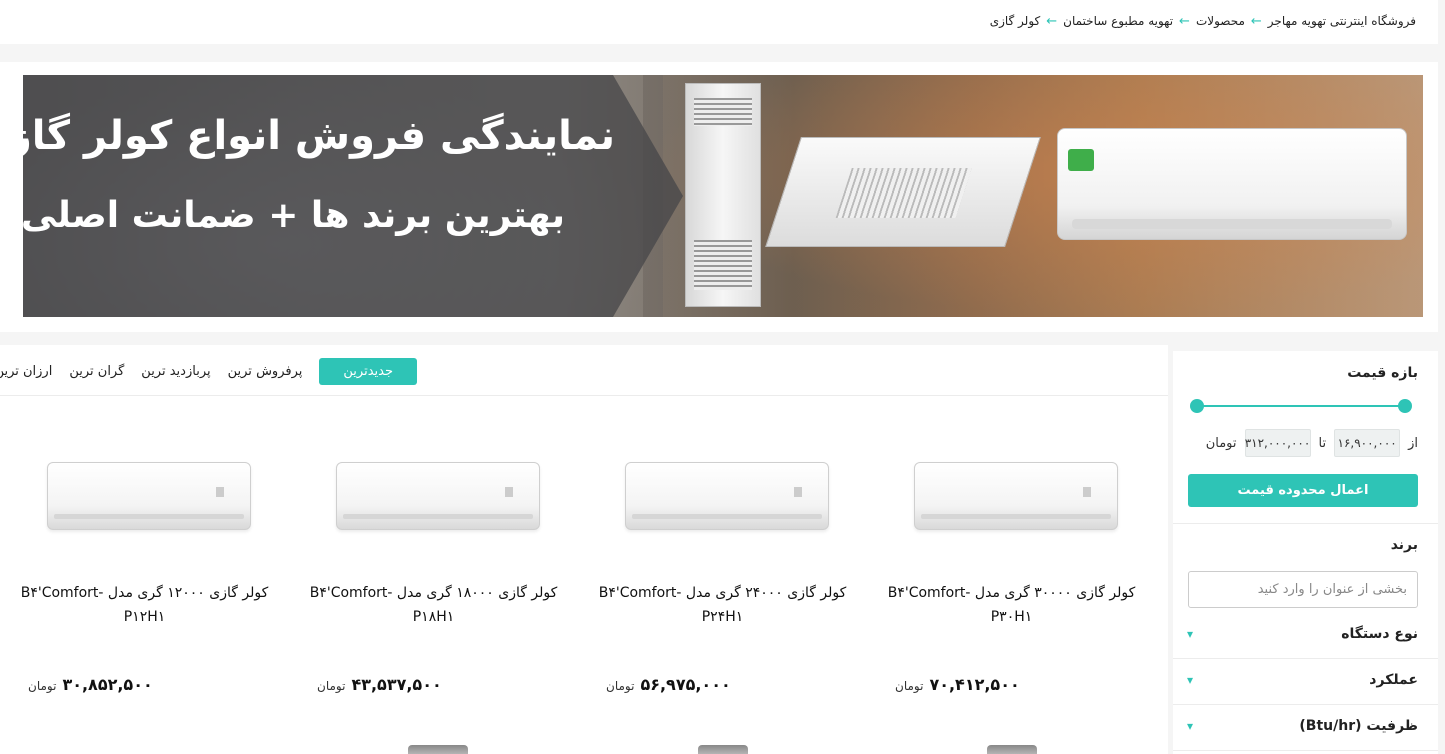  Describe the element at coordinates (1413, 443) in the screenshot. I see `from-label: از` at that location.